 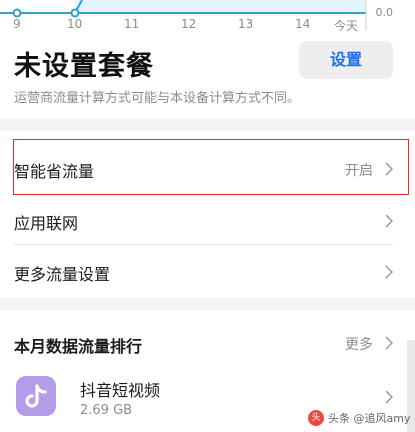 What do you see at coordinates (207, 220) in the screenshot?
I see `app-network-row: 应用联网` at bounding box center [207, 220].